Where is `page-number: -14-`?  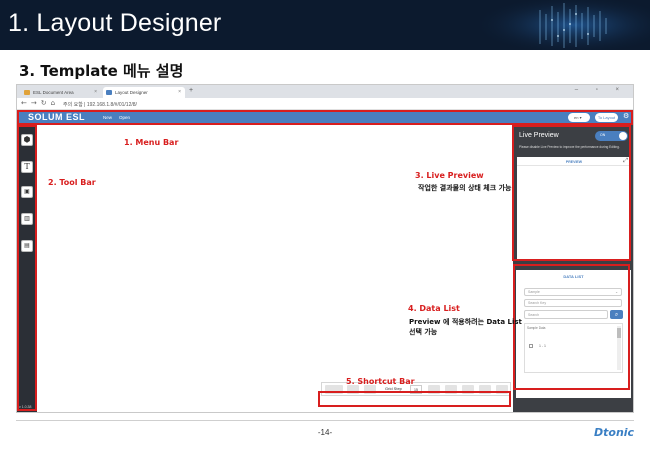 page-number: -14- is located at coordinates (325, 432).